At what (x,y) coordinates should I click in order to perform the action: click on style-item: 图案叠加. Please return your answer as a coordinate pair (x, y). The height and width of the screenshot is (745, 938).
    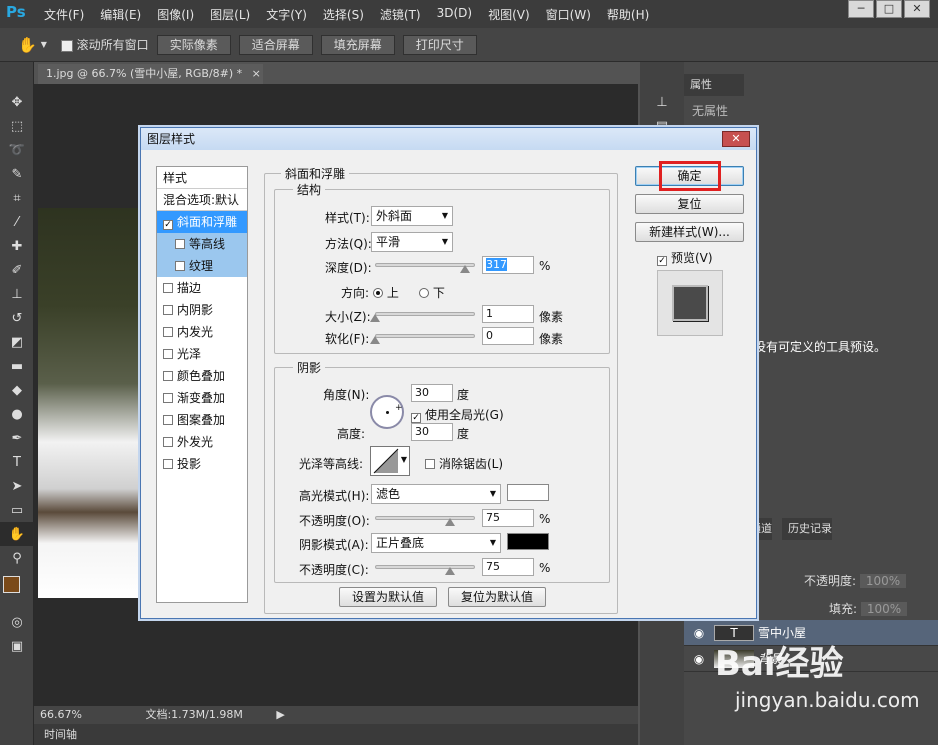
    Looking at the image, I should click on (202, 420).